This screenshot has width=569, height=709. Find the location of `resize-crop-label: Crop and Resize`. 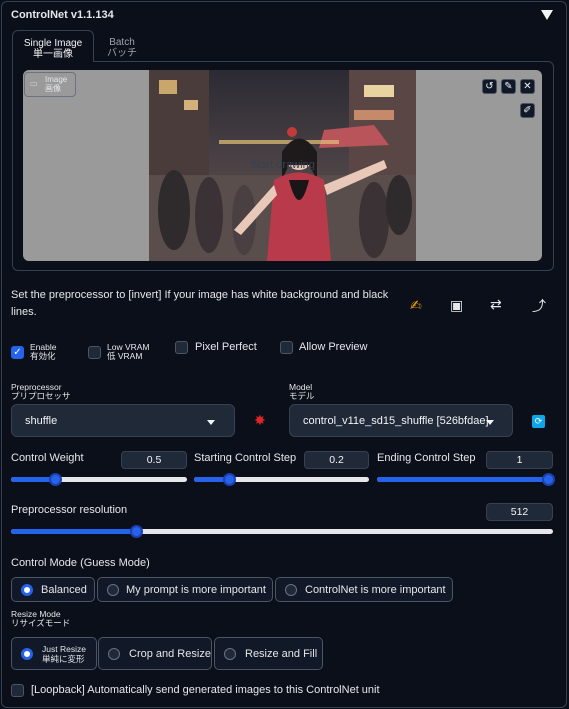

resize-crop-label: Crop and Resize is located at coordinates (170, 654).